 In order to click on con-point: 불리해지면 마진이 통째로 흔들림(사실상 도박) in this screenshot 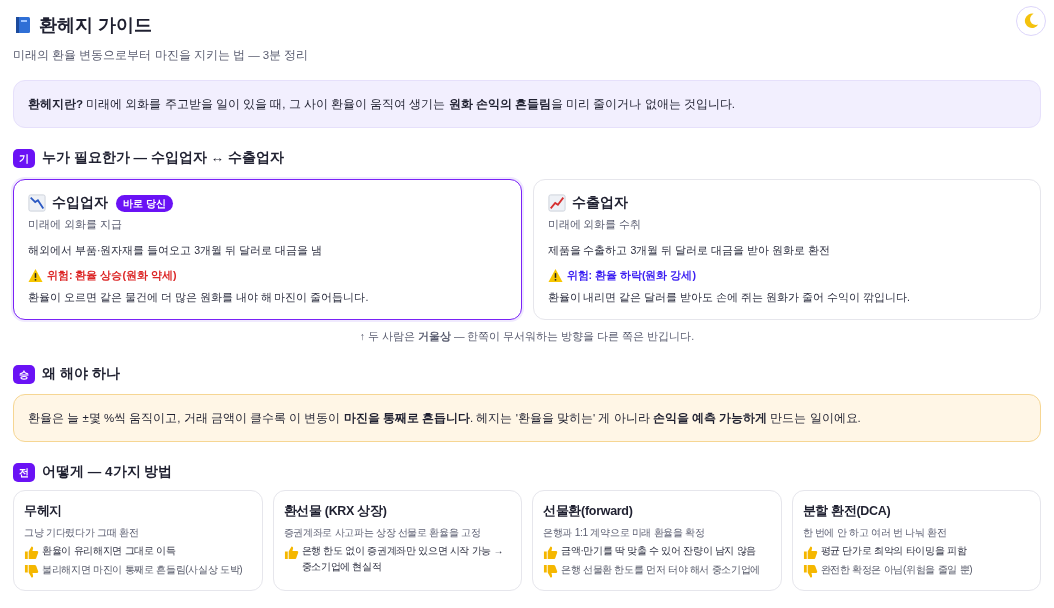, I will do `click(142, 570)`.